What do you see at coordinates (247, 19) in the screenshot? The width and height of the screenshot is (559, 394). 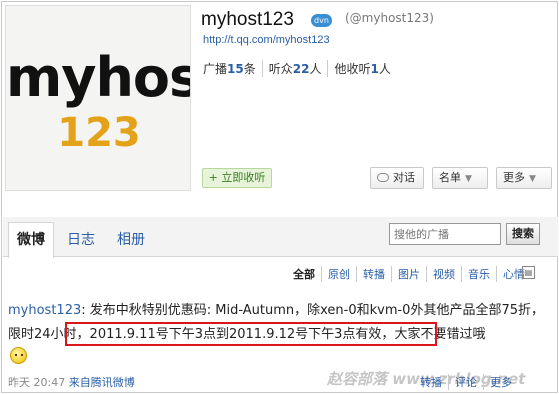 I see `profile-name: myhost123` at bounding box center [247, 19].